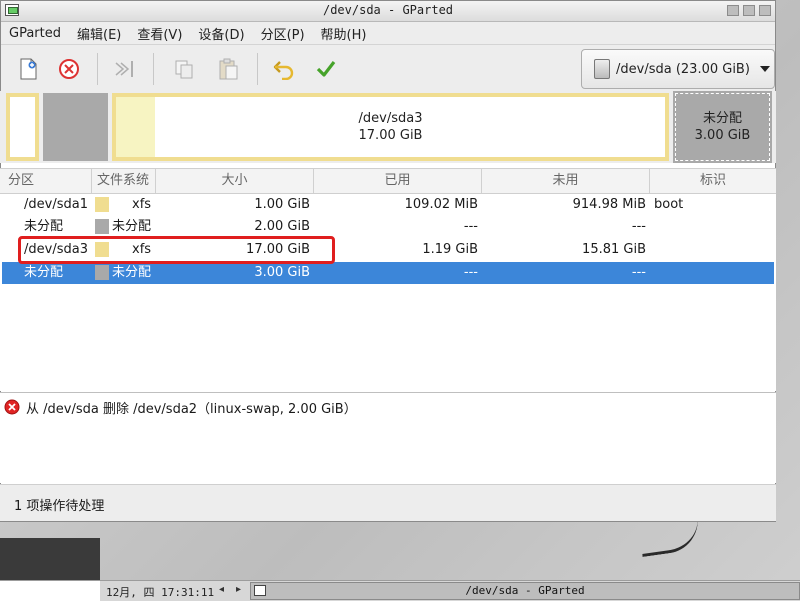 The image size is (800, 601). What do you see at coordinates (733, 10) in the screenshot?
I see `minimize-button` at bounding box center [733, 10].